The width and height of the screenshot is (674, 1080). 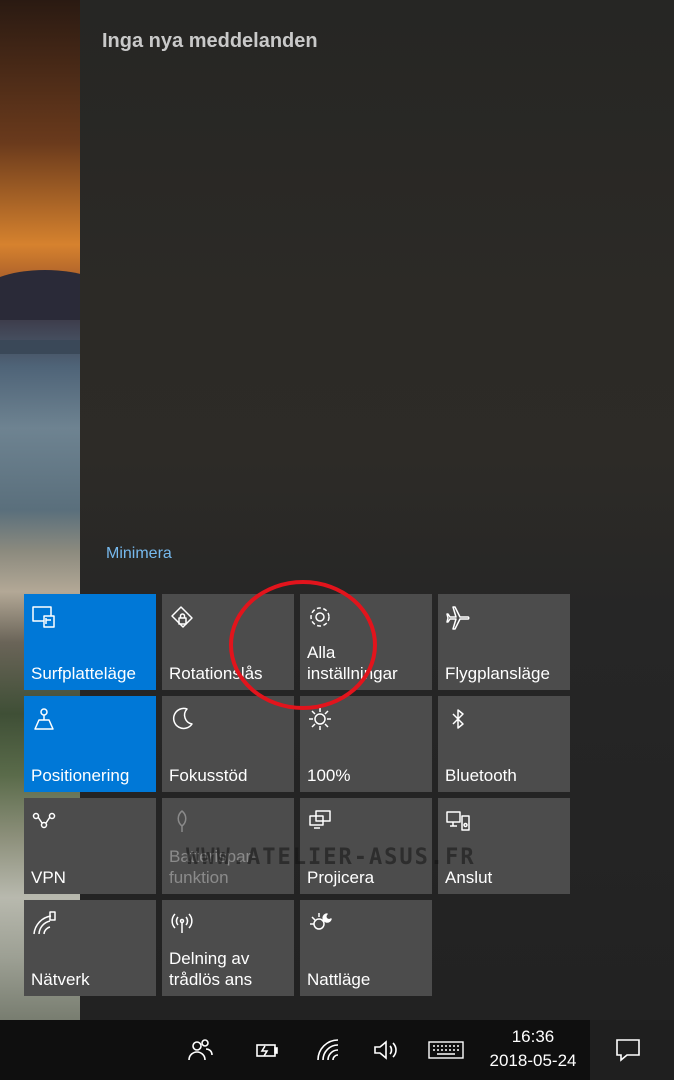 What do you see at coordinates (182, 821) in the screenshot?
I see `battery-saver-icon` at bounding box center [182, 821].